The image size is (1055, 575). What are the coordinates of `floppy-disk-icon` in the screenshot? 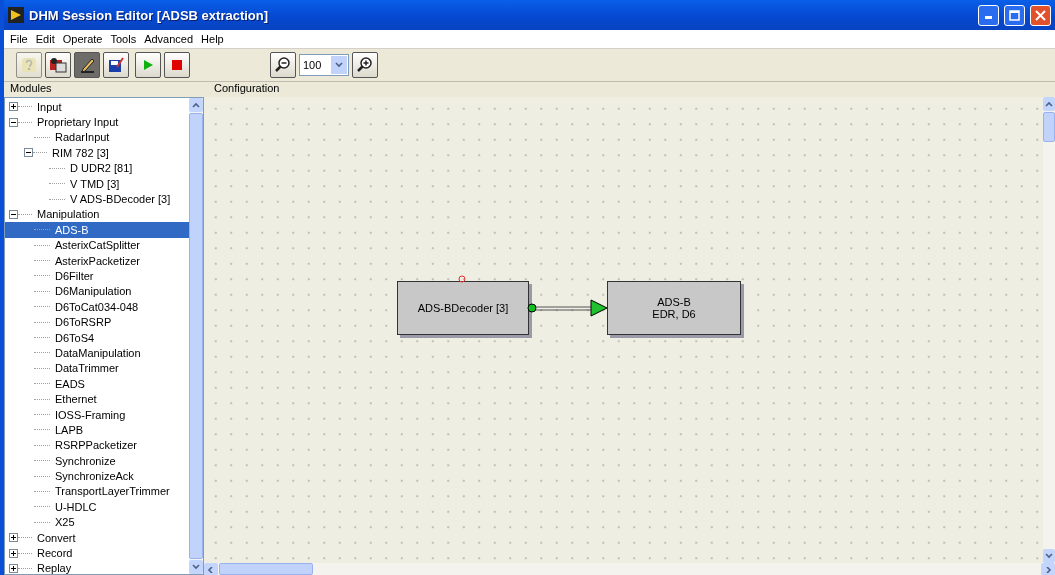 It's located at (116, 65).